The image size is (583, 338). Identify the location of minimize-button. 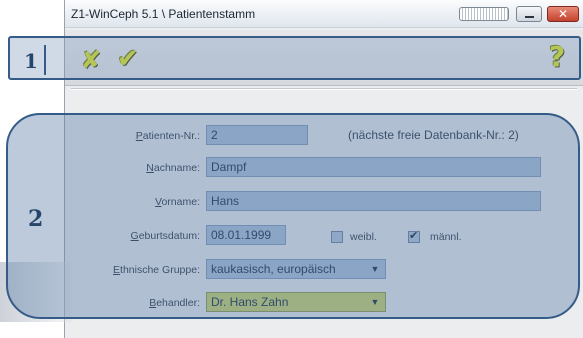
(529, 14).